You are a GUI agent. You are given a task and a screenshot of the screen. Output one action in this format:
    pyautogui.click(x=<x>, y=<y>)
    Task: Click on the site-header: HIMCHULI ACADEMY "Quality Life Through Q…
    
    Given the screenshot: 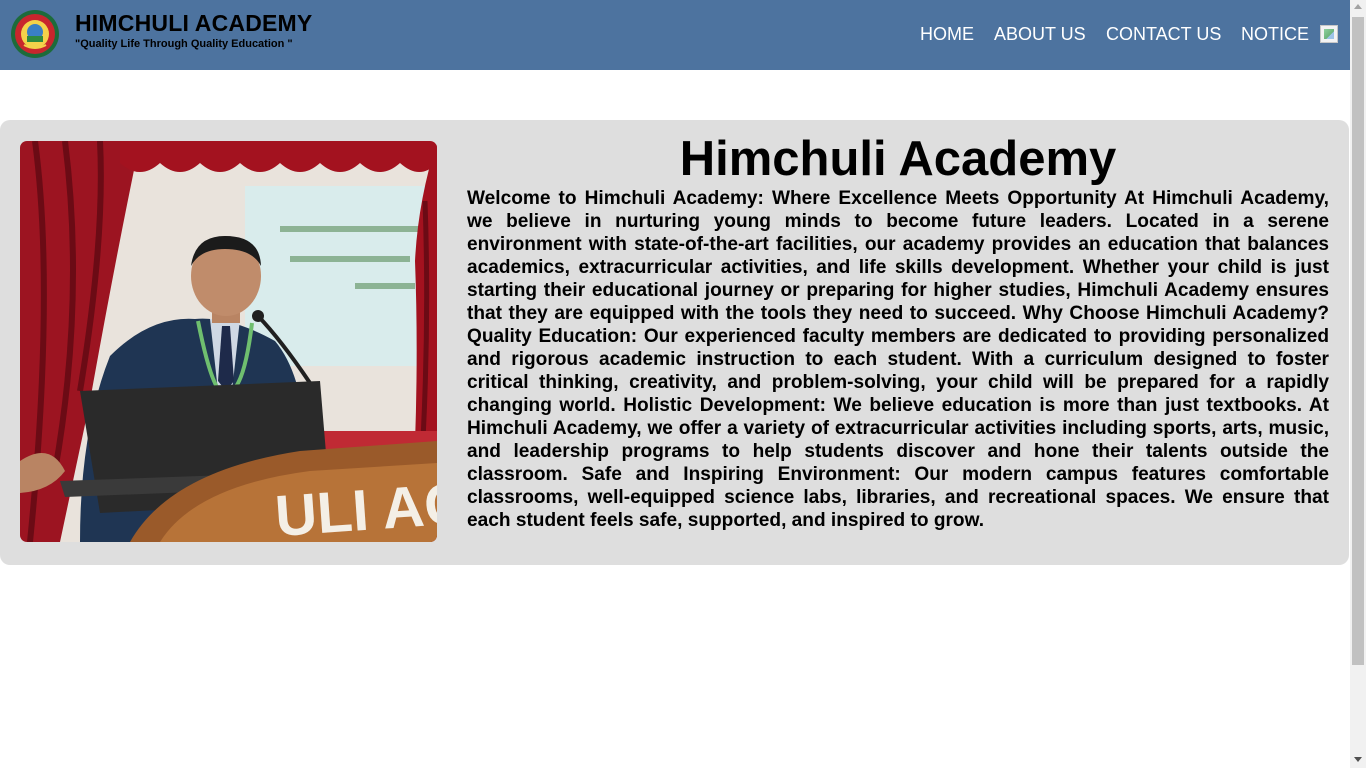 What is the action you would take?
    pyautogui.click(x=675, y=35)
    